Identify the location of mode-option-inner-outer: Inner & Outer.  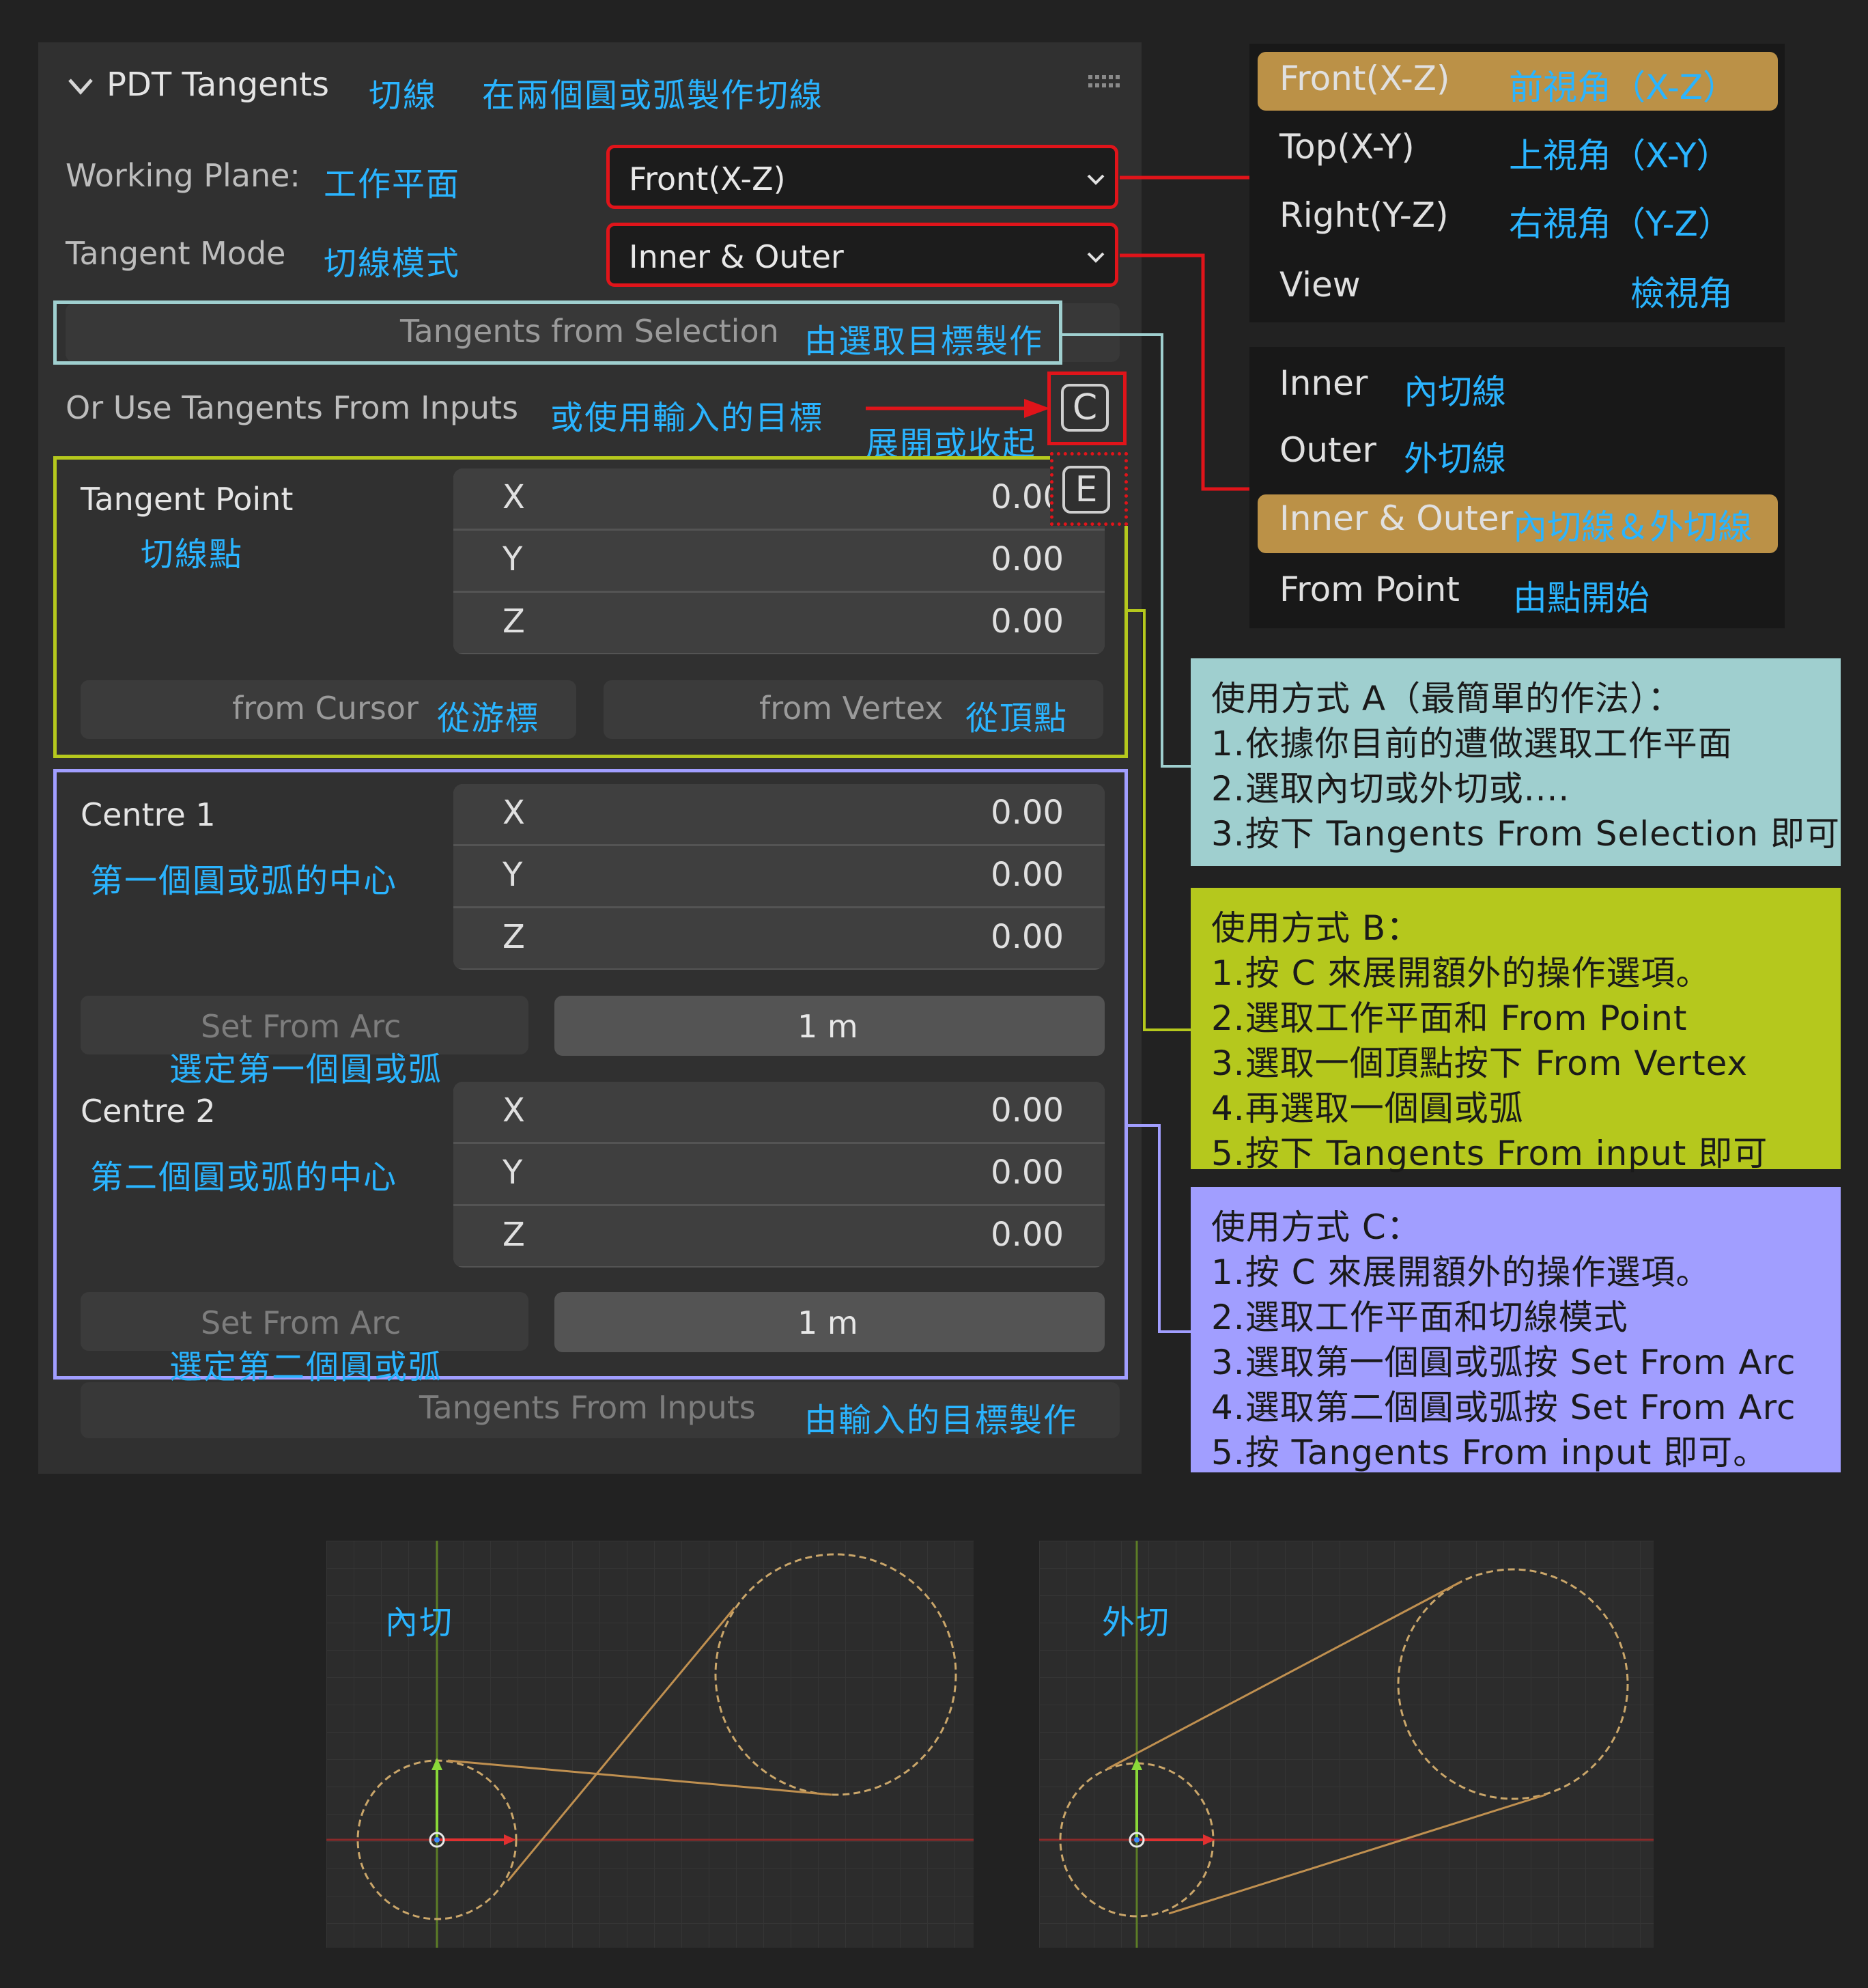
(1396, 518).